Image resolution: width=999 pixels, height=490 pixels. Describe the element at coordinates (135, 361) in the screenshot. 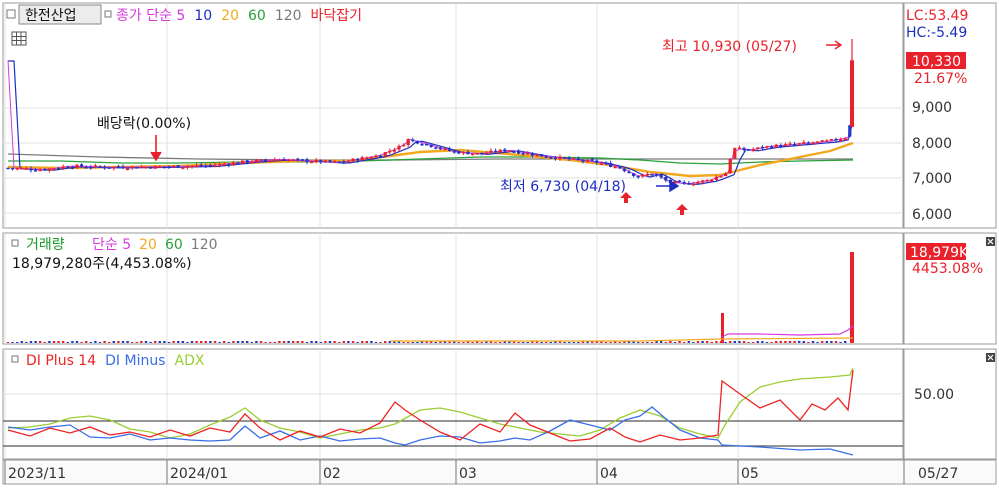

I see `legend-entry: DI Minus` at that location.